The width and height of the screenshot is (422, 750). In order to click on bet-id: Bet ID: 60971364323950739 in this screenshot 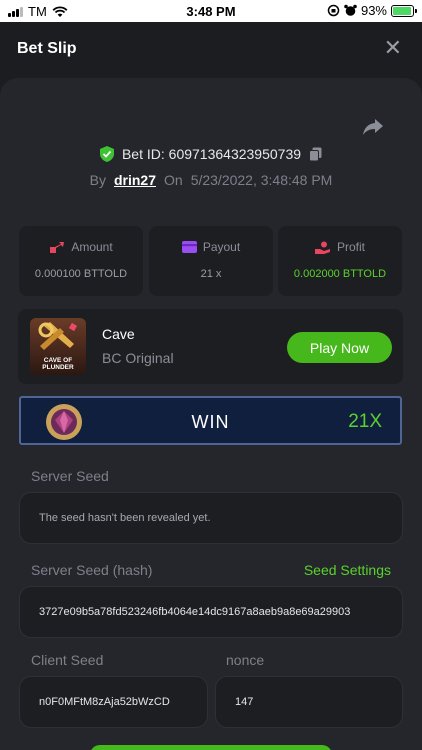, I will do `click(211, 154)`.